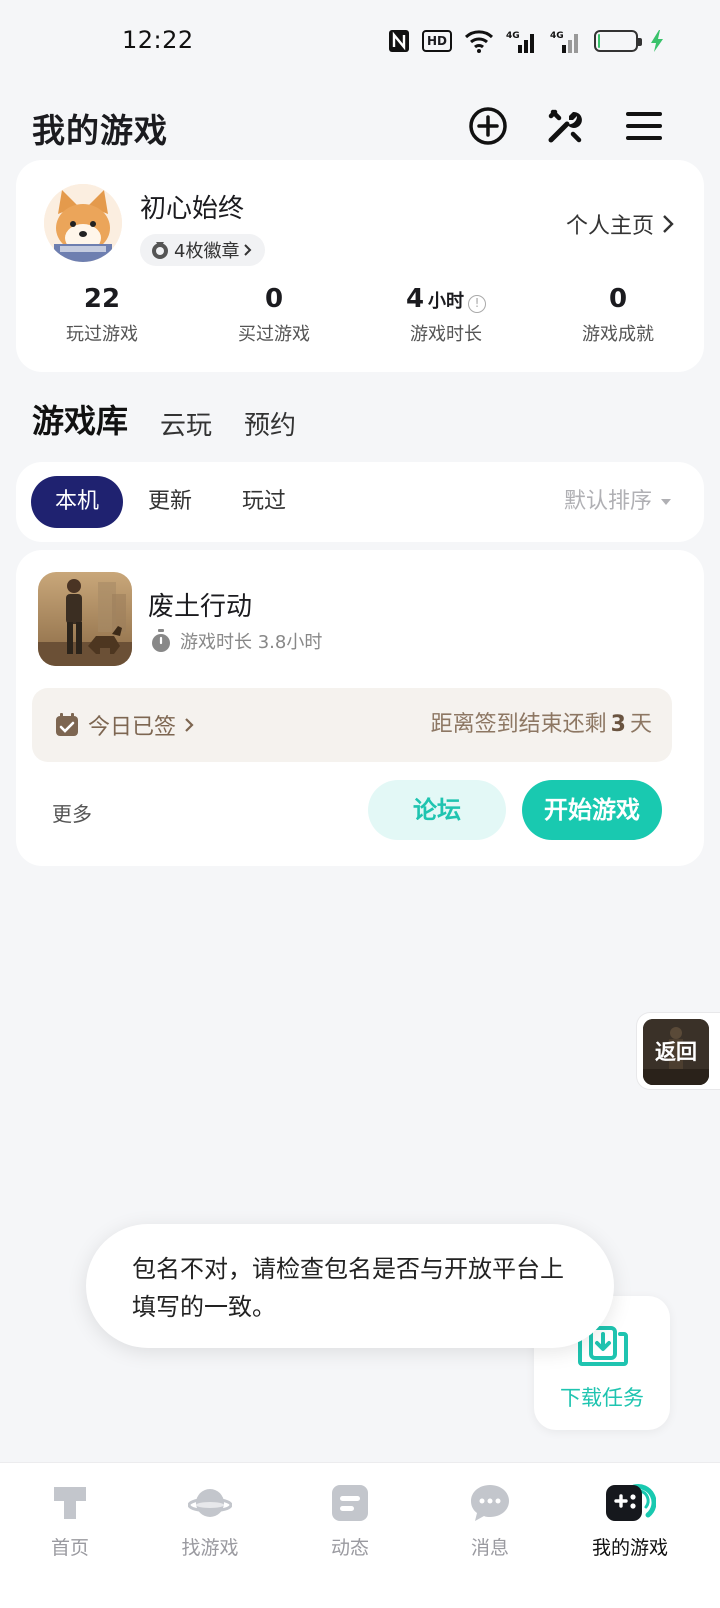 This screenshot has width=720, height=1608. What do you see at coordinates (436, 41) in the screenshot?
I see `hd-icon: HD` at bounding box center [436, 41].